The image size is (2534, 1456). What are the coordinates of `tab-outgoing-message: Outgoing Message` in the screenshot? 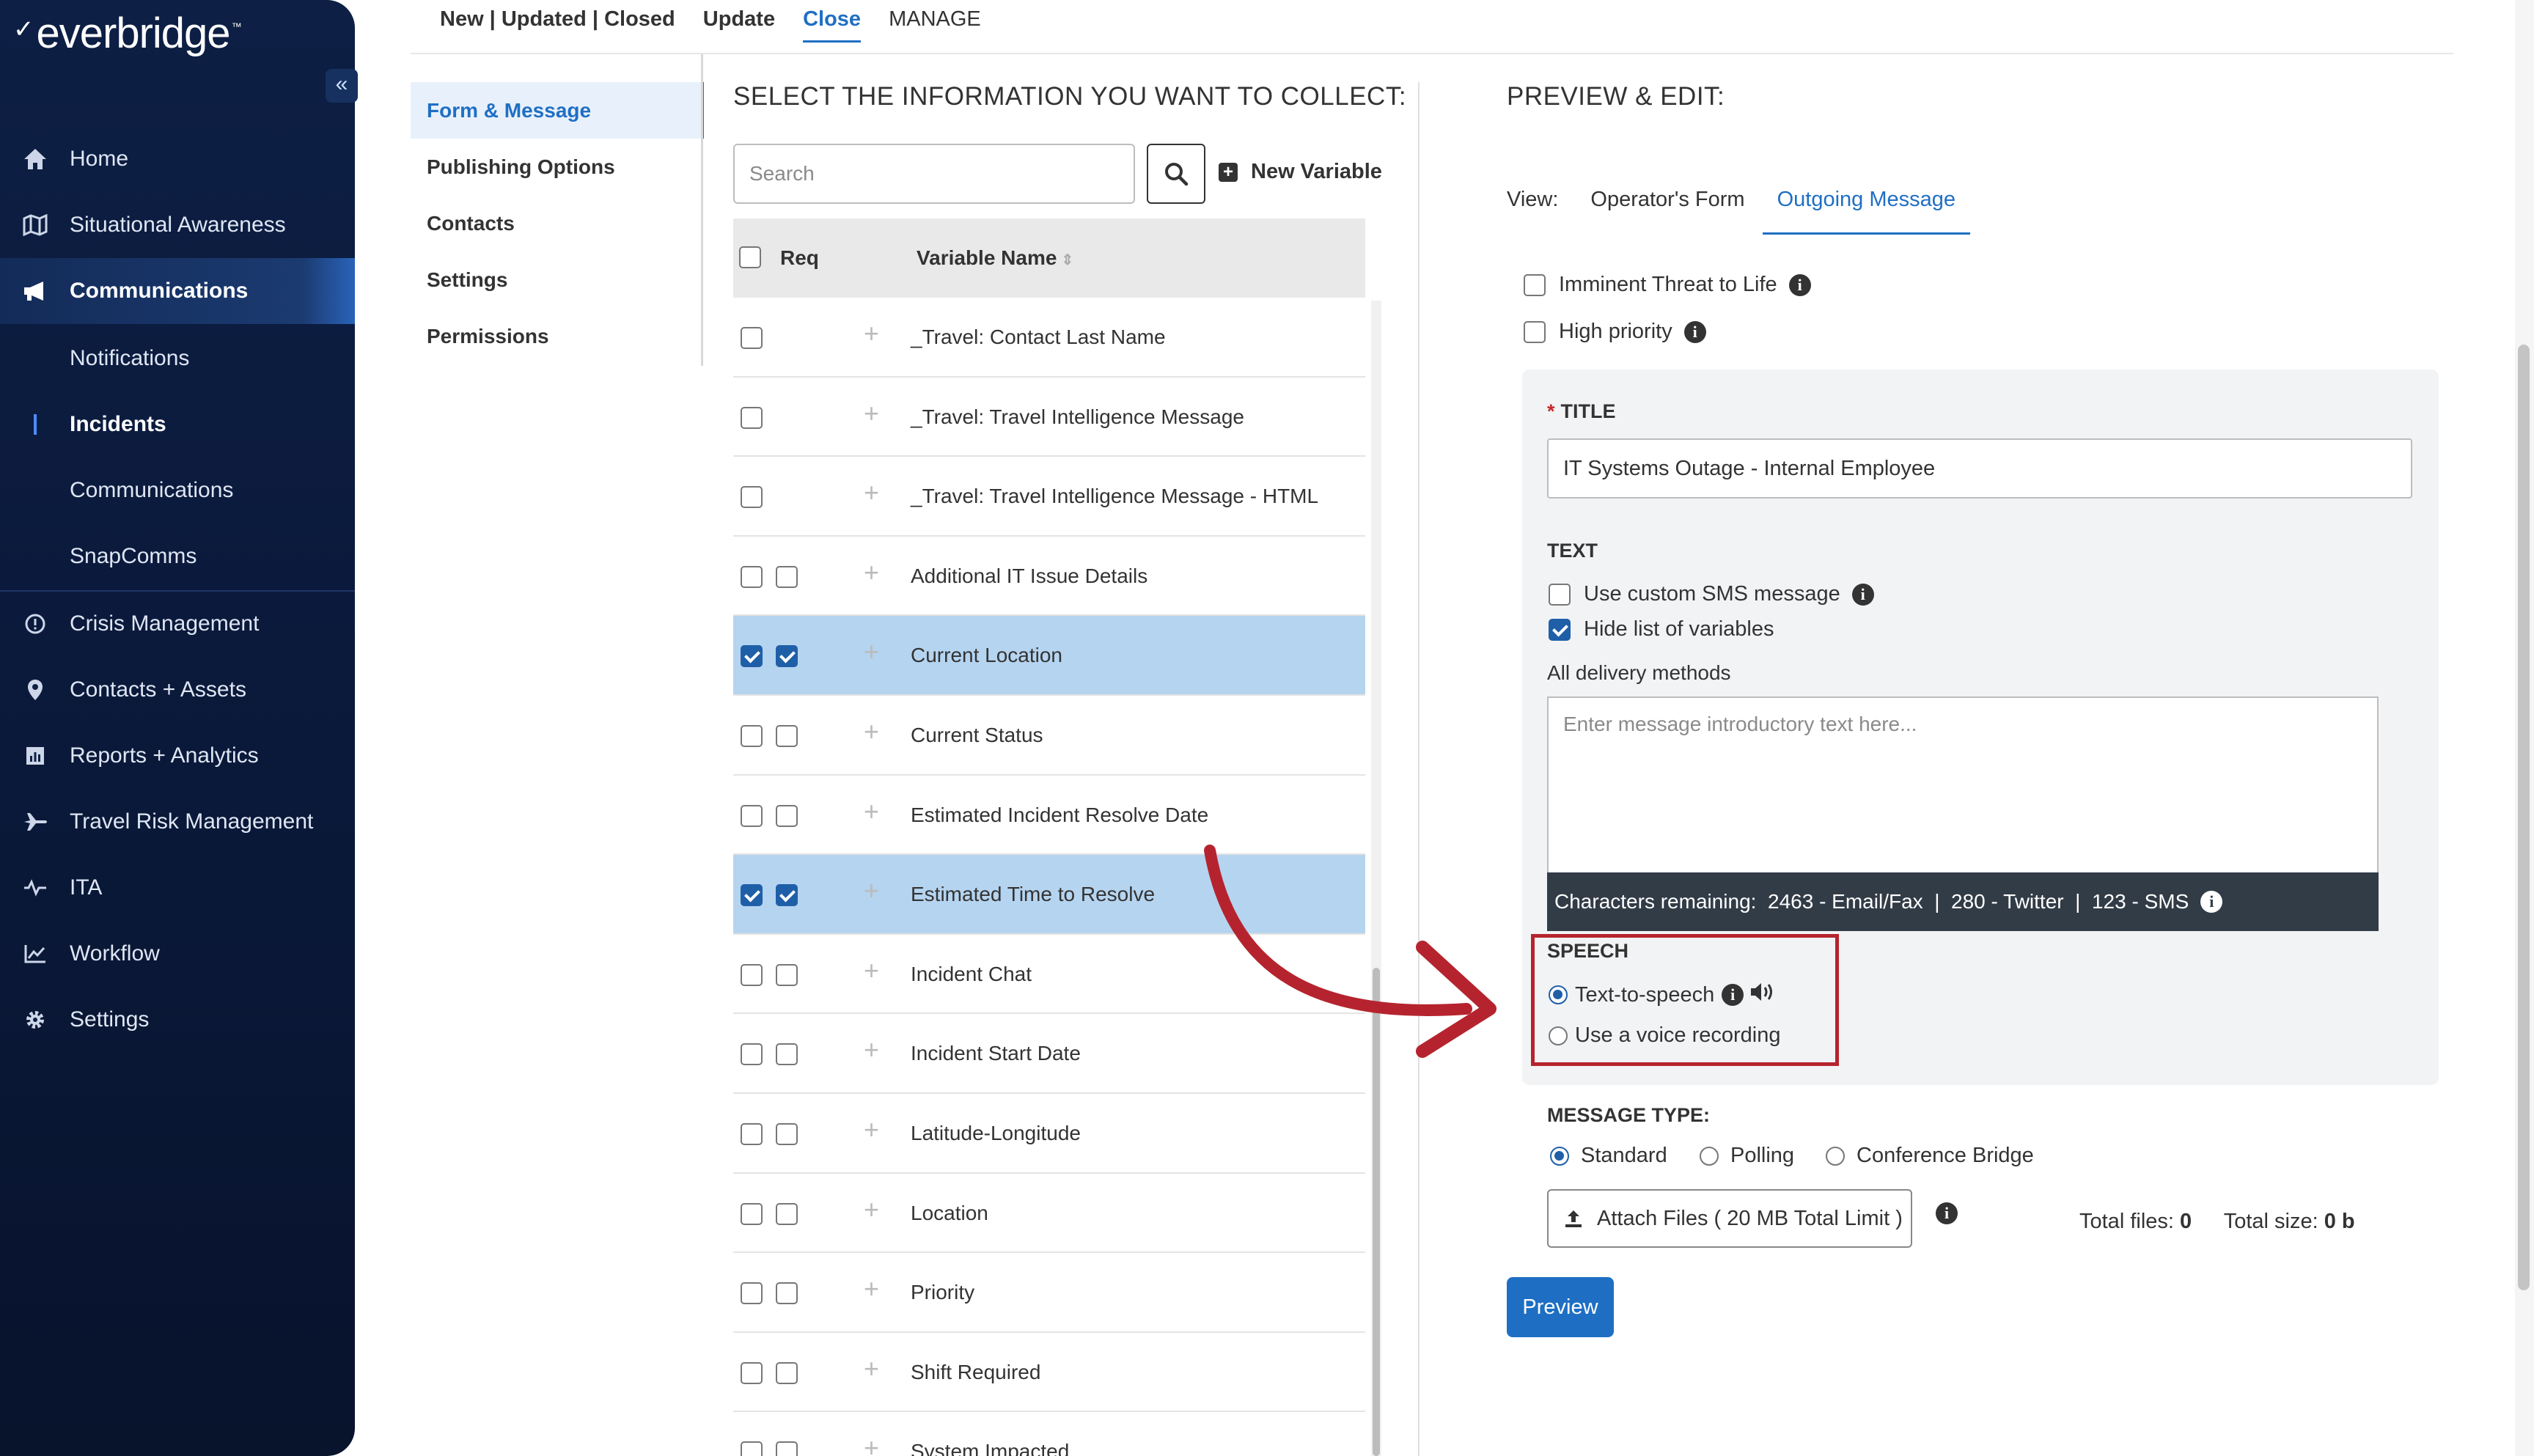 It's located at (1866, 211).